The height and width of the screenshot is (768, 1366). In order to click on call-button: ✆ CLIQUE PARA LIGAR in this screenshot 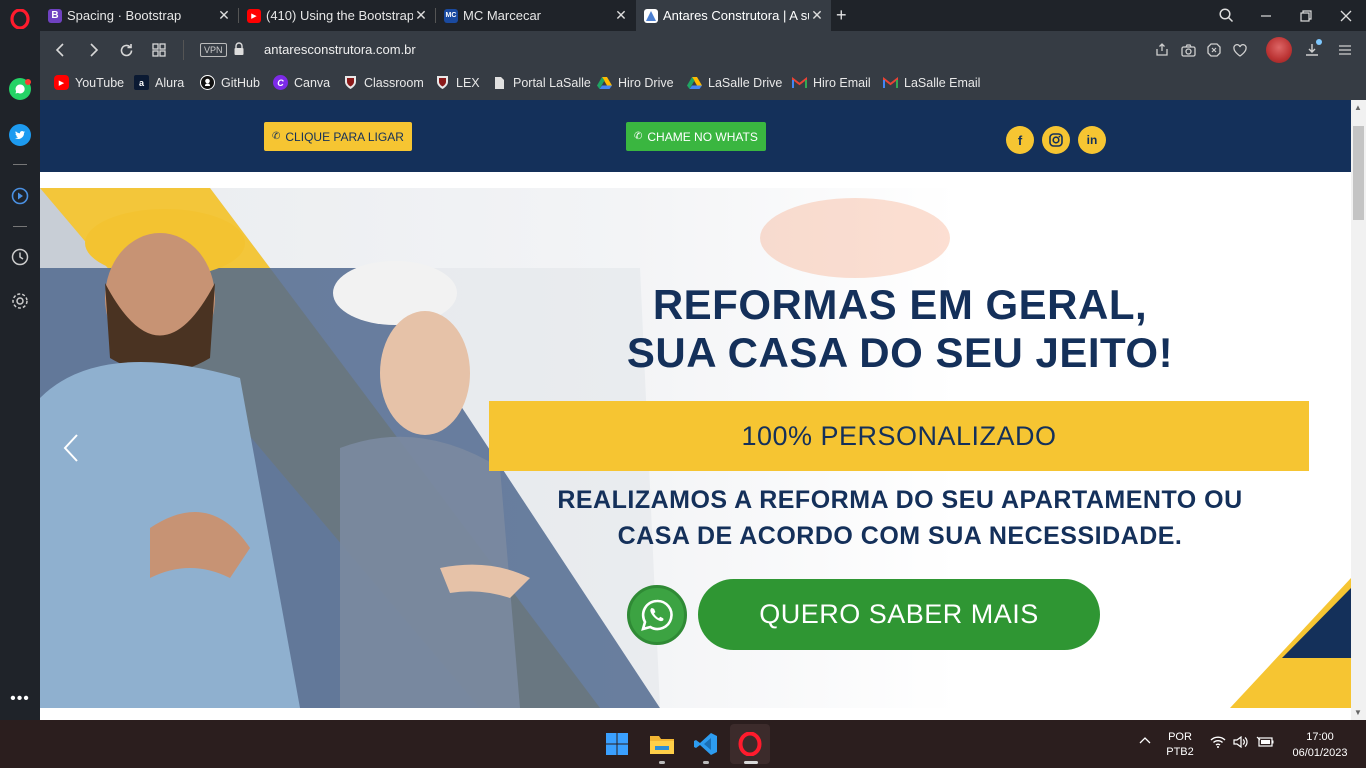, I will do `click(338, 136)`.